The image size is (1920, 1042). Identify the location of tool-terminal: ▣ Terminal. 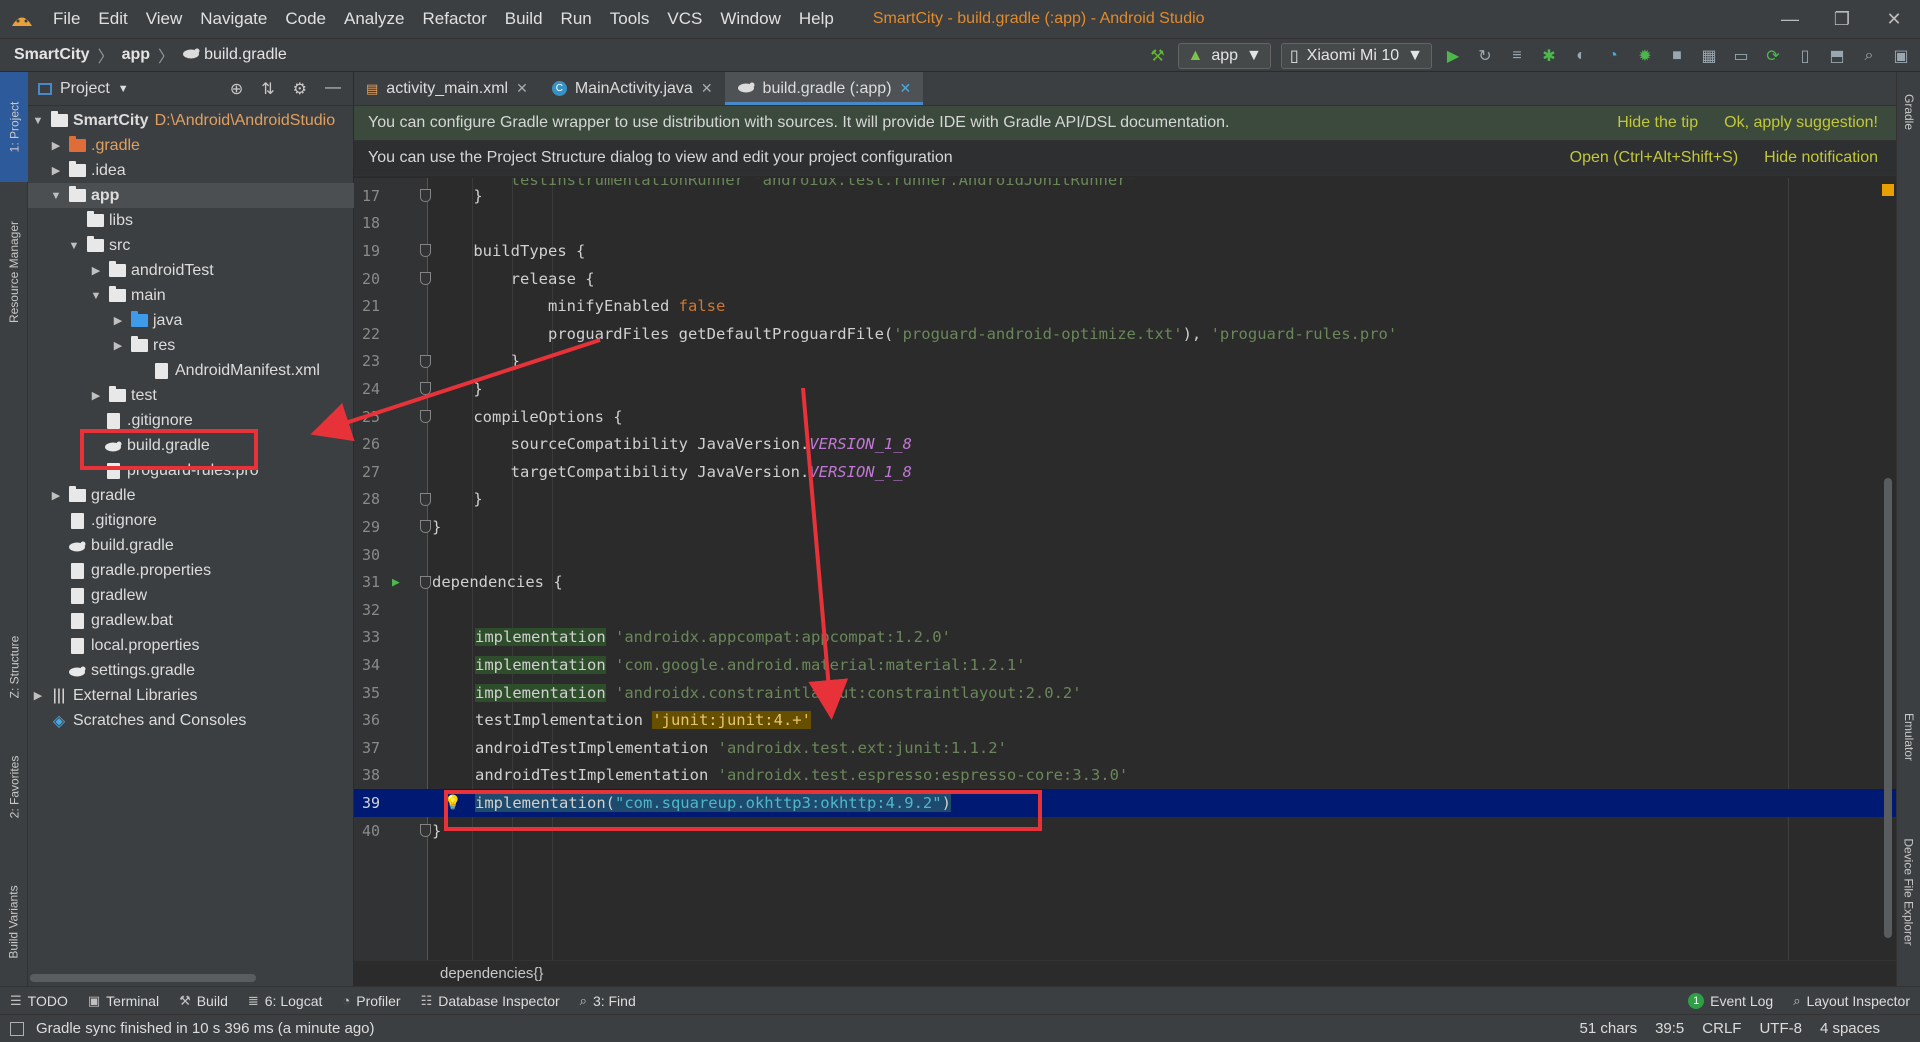
(123, 1001).